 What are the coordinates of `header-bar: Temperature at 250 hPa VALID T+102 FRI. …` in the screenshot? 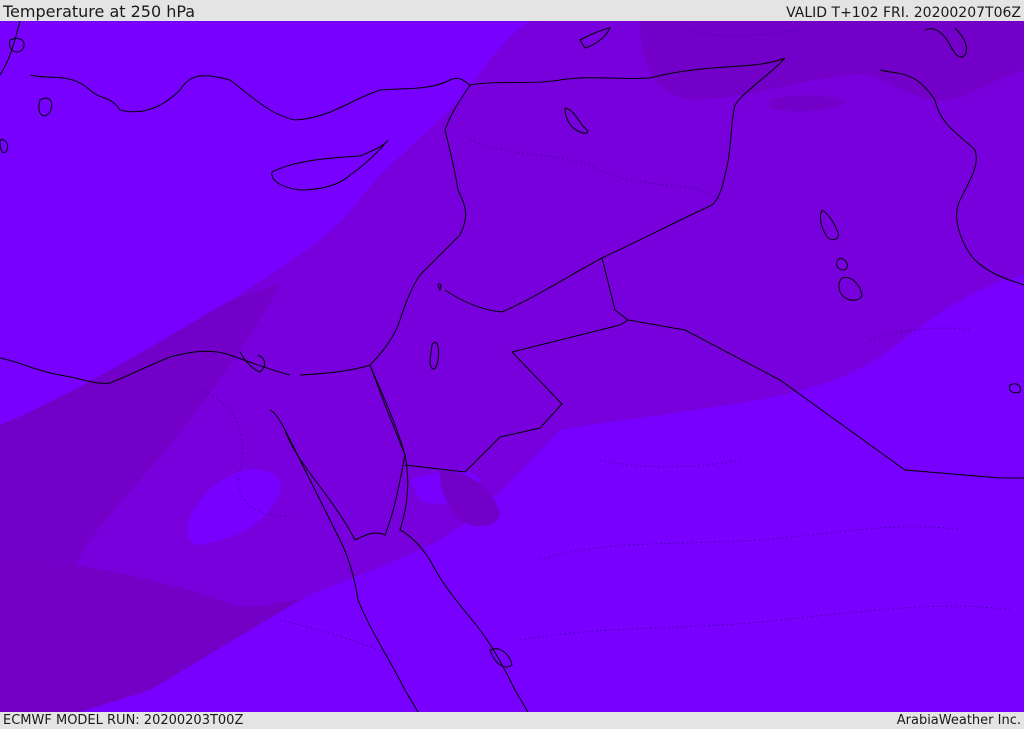 It's located at (512, 10).